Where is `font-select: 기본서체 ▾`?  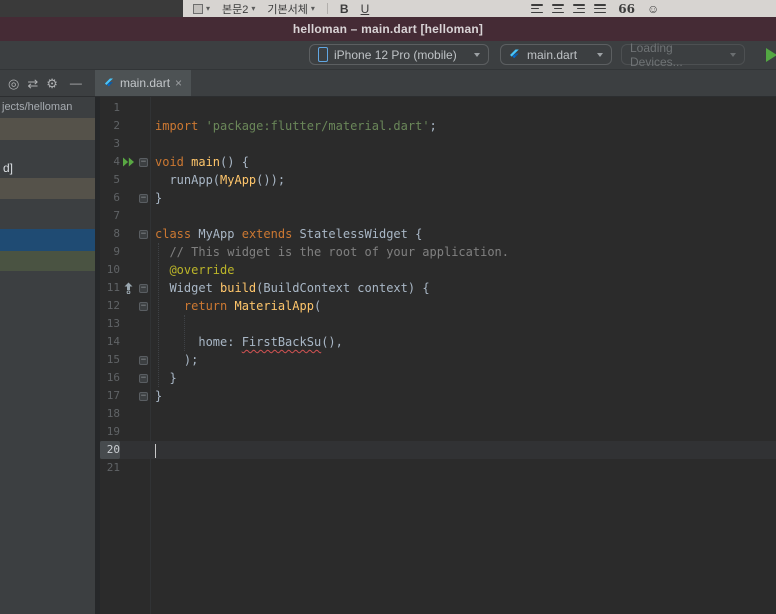 font-select: 기본서체 ▾ is located at coordinates (291, 9).